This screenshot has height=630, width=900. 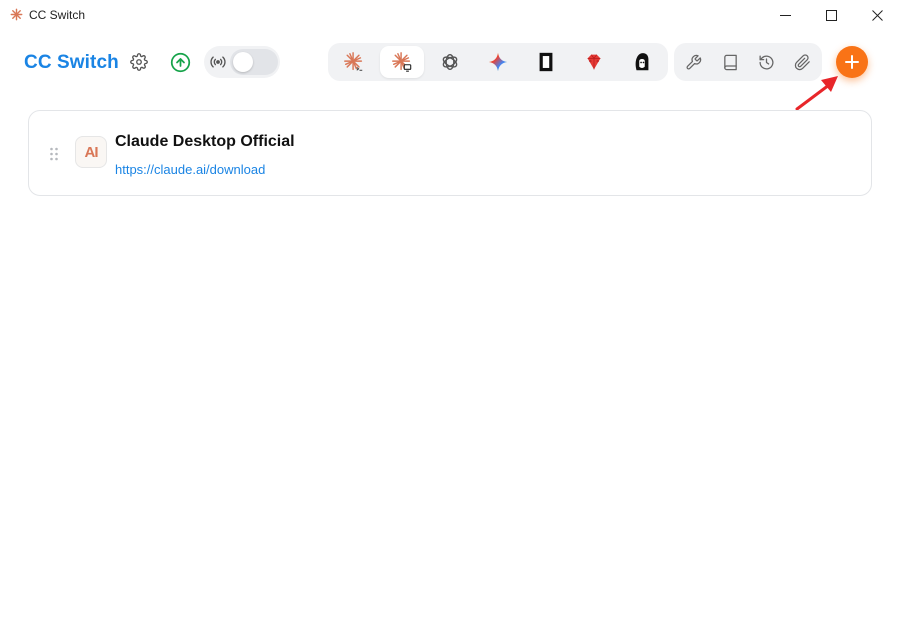 What do you see at coordinates (57, 15) in the screenshot?
I see `window-title: CC Switch` at bounding box center [57, 15].